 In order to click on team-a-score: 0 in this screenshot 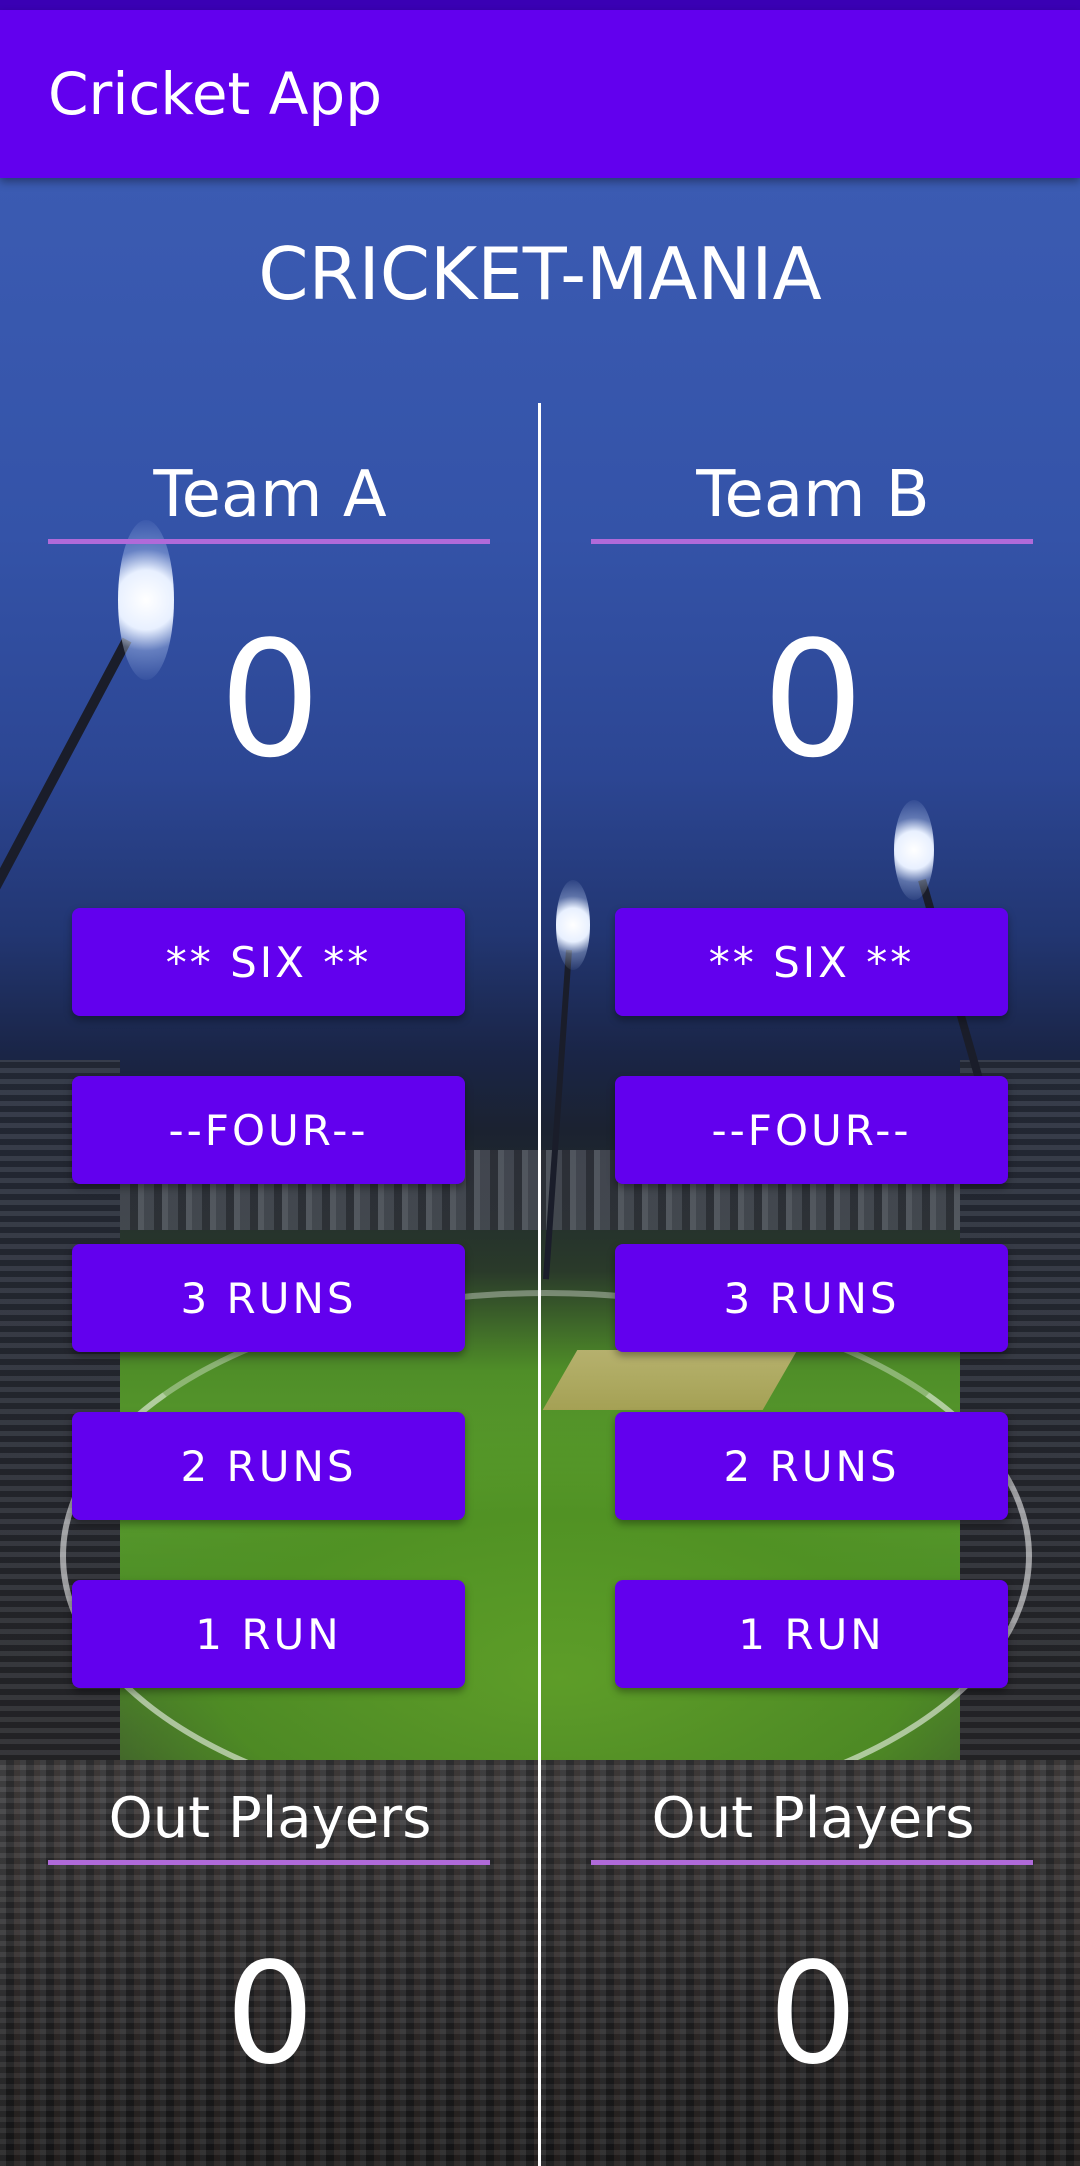, I will do `click(270, 699)`.